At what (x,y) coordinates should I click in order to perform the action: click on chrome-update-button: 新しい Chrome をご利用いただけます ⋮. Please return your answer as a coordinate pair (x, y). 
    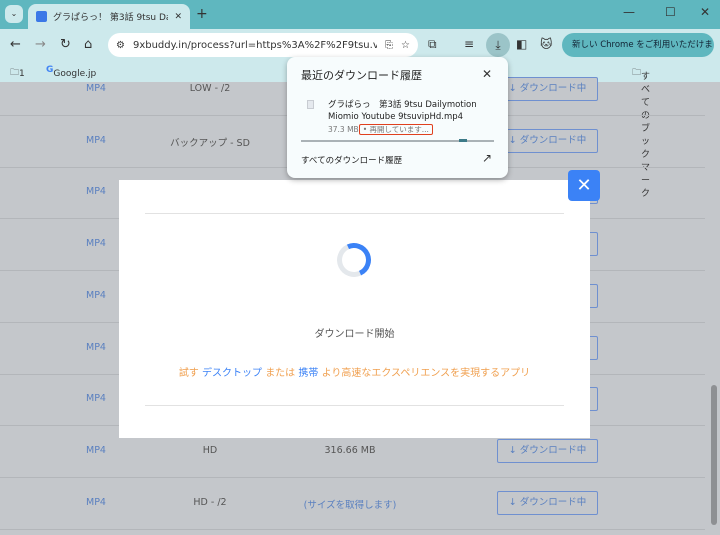
    Looking at the image, I should click on (638, 53).